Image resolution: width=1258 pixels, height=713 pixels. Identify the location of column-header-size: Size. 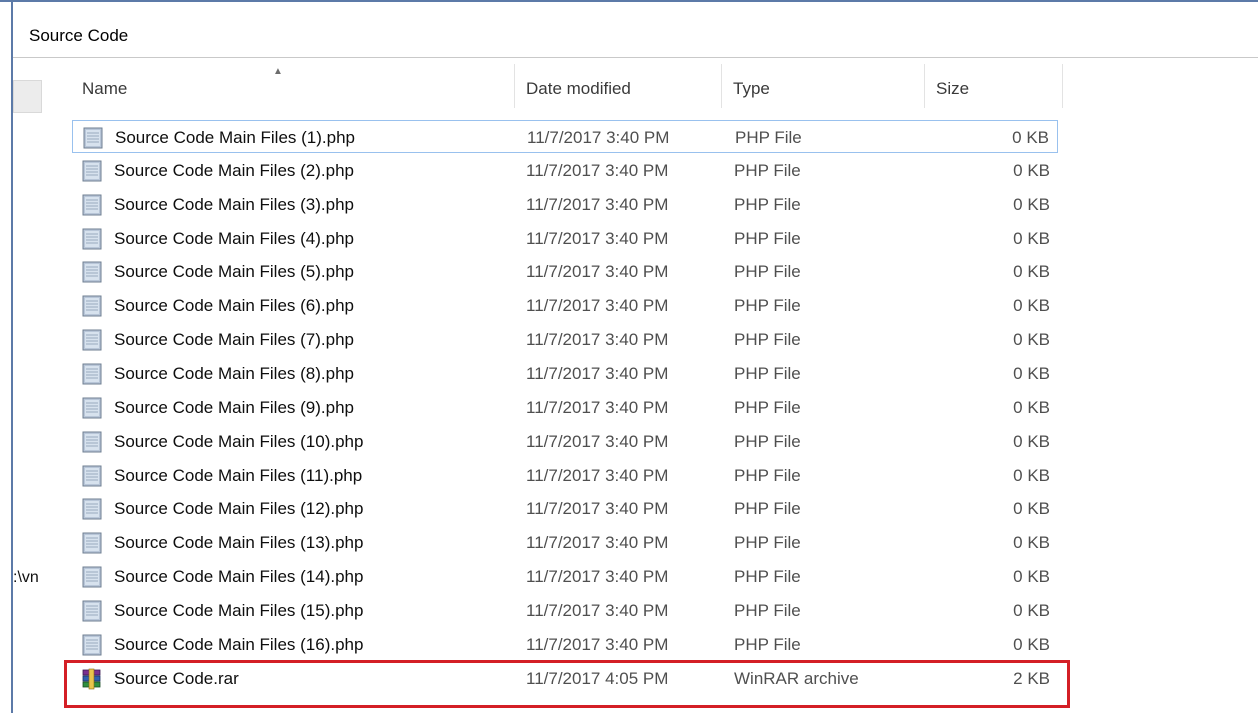
(994, 89).